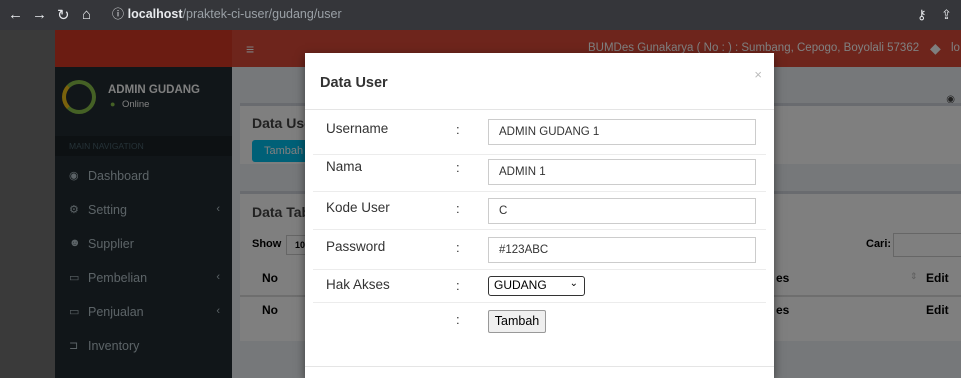 Image resolution: width=961 pixels, height=378 pixels. I want to click on info-icon: ⓘ, so click(118, 14).